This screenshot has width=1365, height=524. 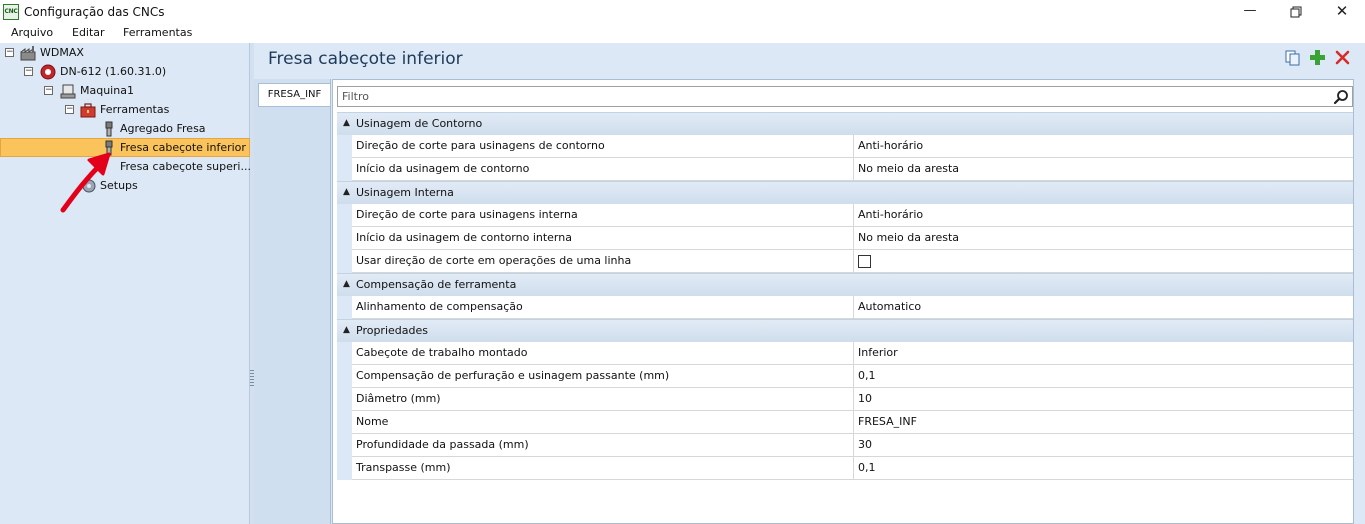 What do you see at coordinates (294, 95) in the screenshot?
I see `tab-fresa-inf: FRESA_INF` at bounding box center [294, 95].